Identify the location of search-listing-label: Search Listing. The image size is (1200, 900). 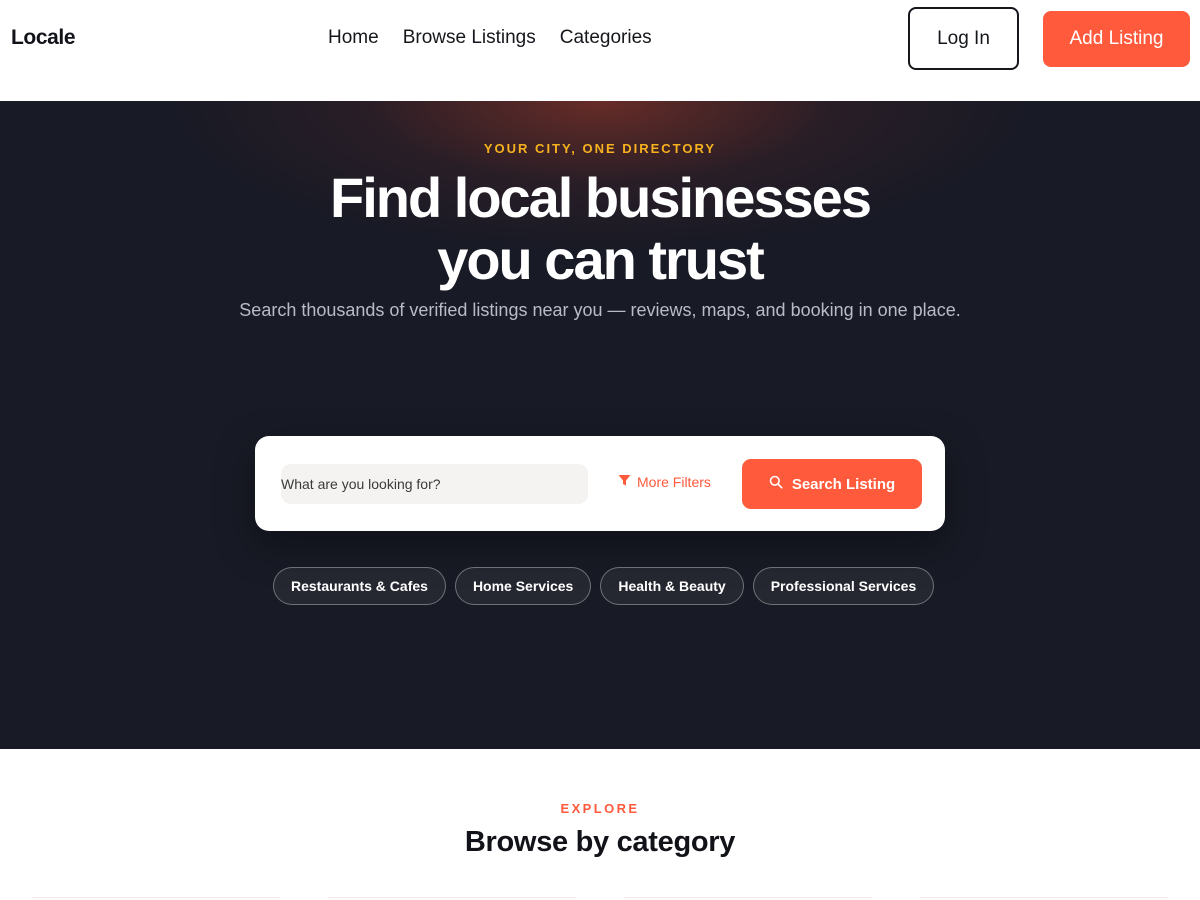
(843, 484).